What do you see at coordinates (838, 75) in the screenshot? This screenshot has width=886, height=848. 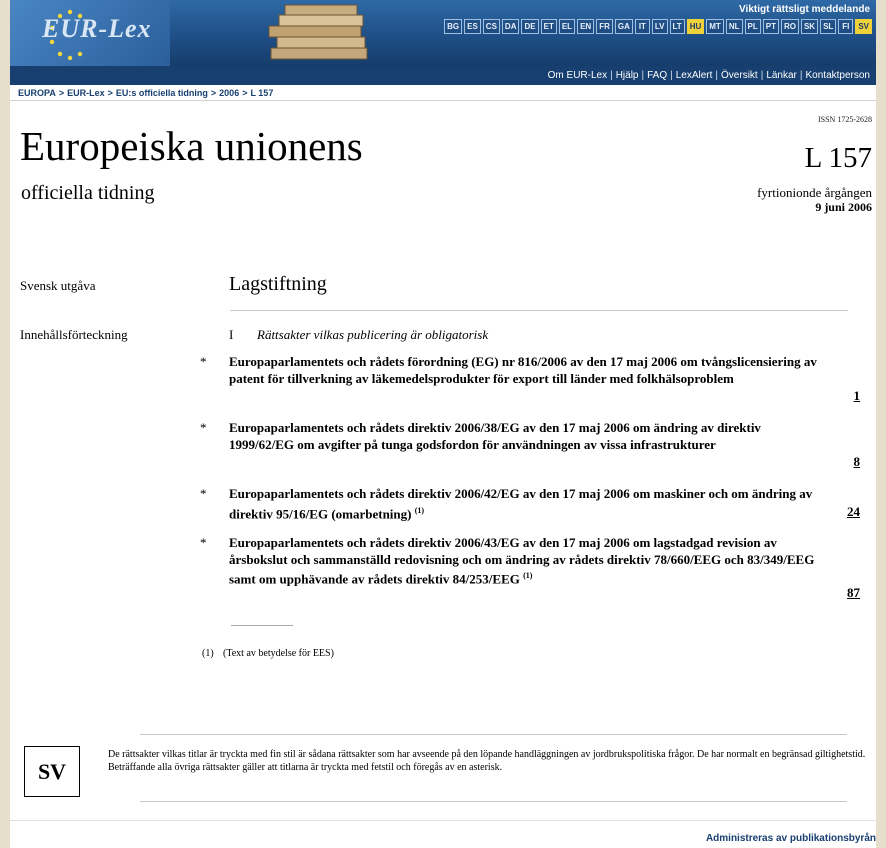 I see `nav-link: Kontaktperson` at bounding box center [838, 75].